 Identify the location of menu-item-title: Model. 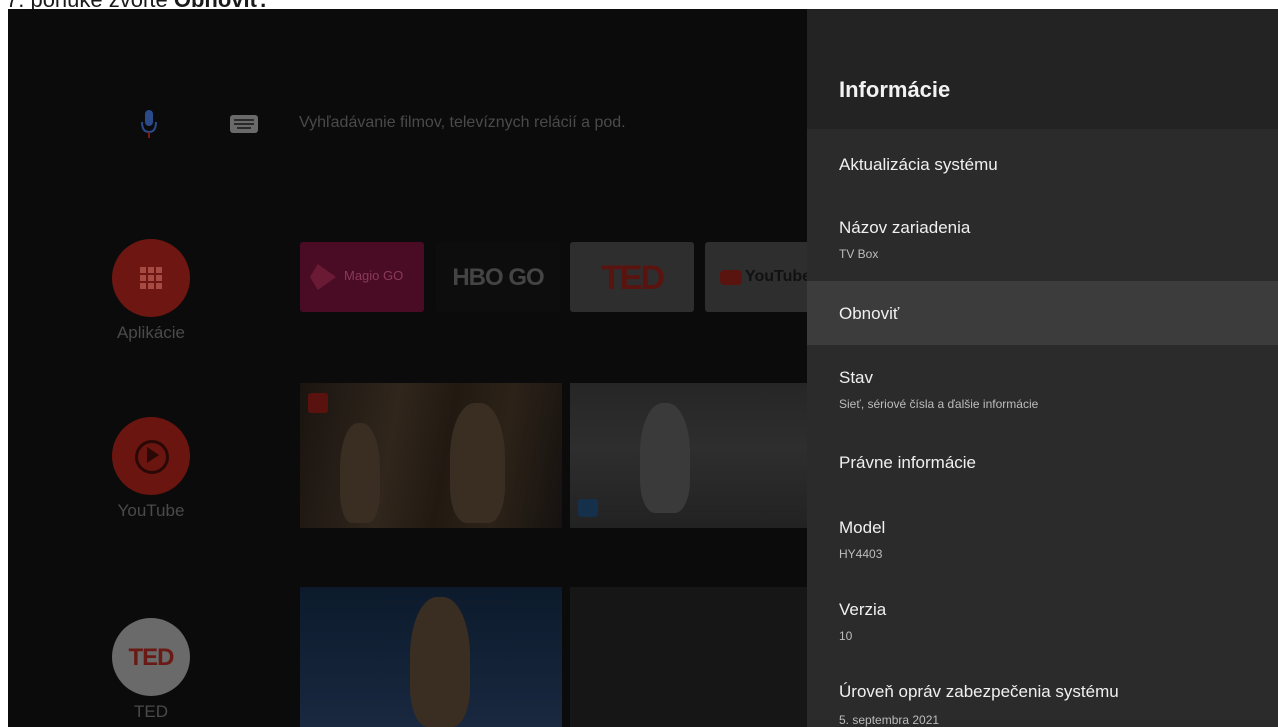
(862, 527).